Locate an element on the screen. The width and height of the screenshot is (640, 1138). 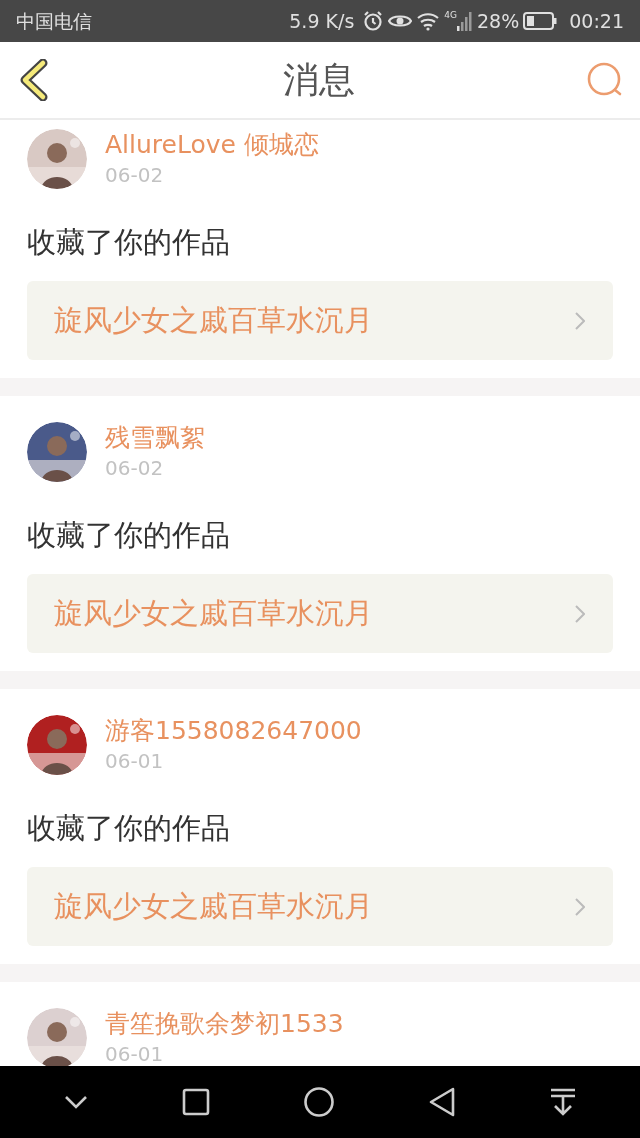
battery-icon is located at coordinates (540, 21).